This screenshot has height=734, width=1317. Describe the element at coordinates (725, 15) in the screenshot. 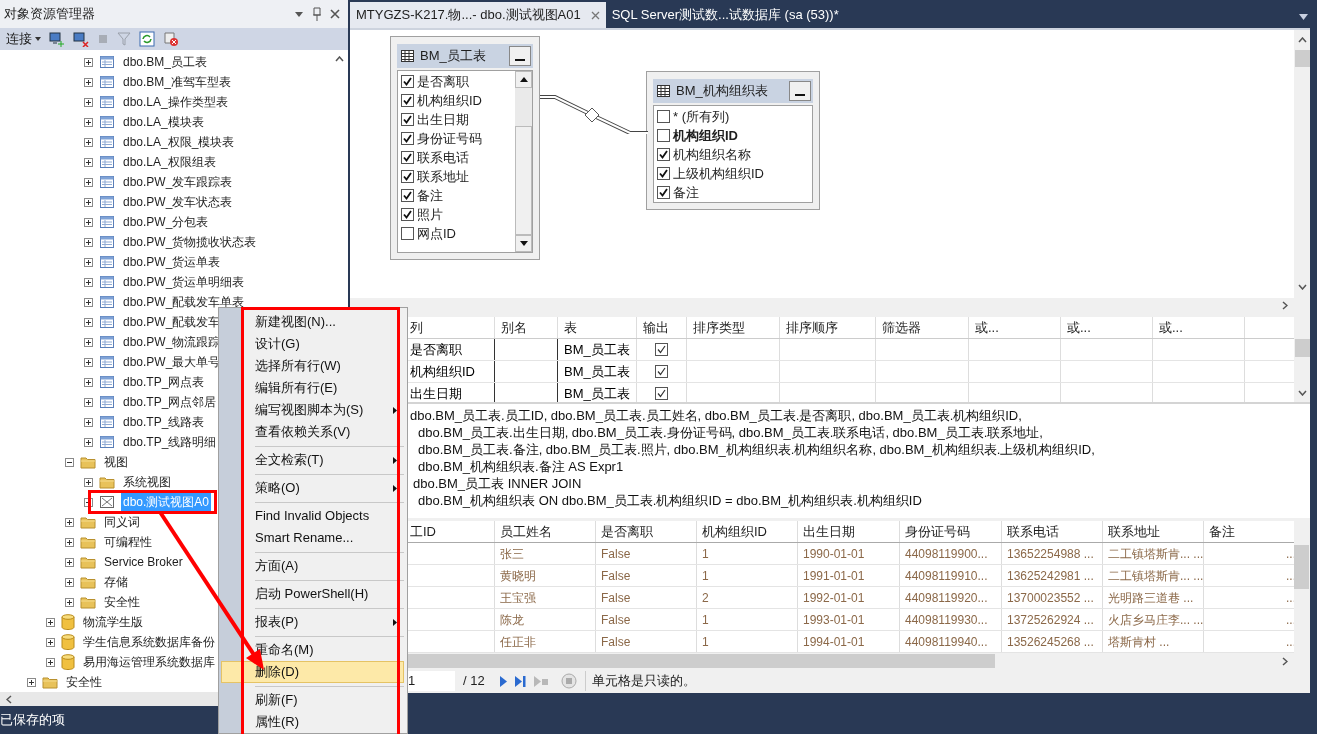

I see `document-tab: SQL Server测试数...试数据库 (sa (53))*` at that location.